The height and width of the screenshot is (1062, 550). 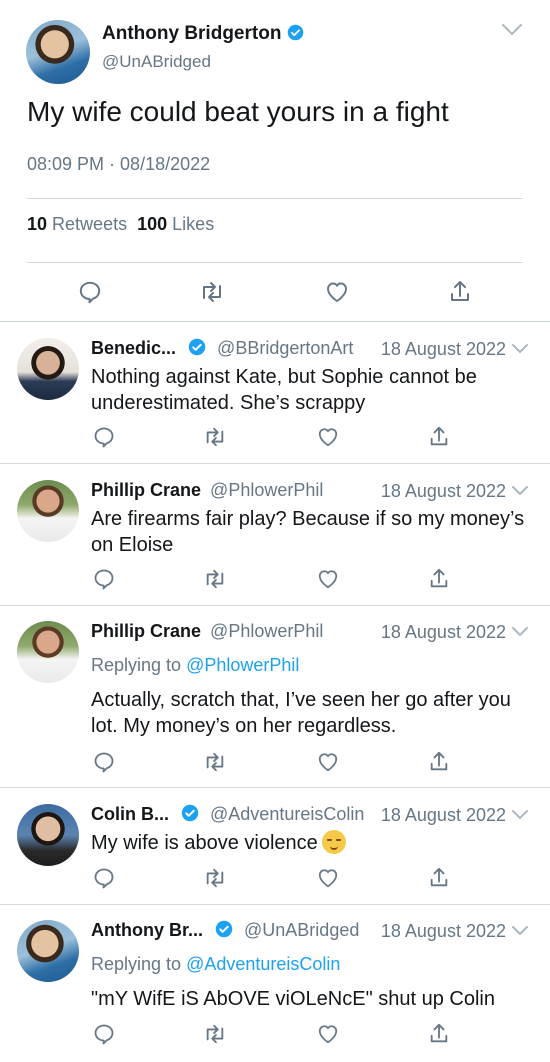 What do you see at coordinates (242, 665) in the screenshot?
I see `replying-to-mention: @PhlowerPhil` at bounding box center [242, 665].